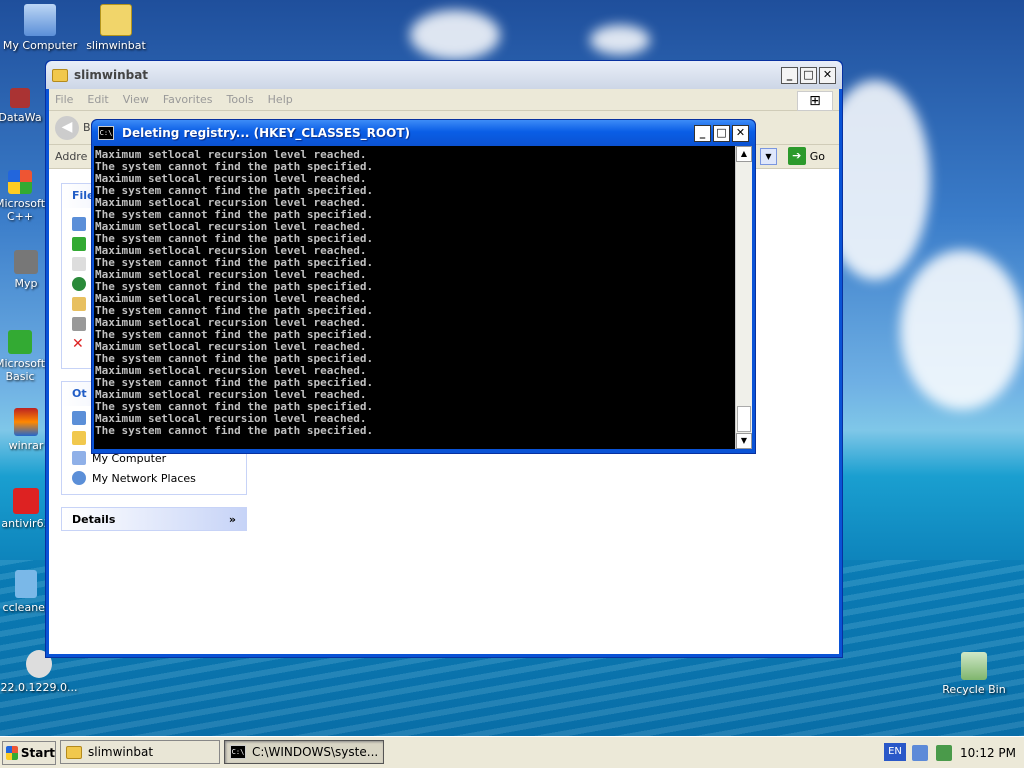 Image resolution: width=1024 pixels, height=768 pixels. Describe the element at coordinates (64, 99) in the screenshot. I see `menu-file: File` at that location.